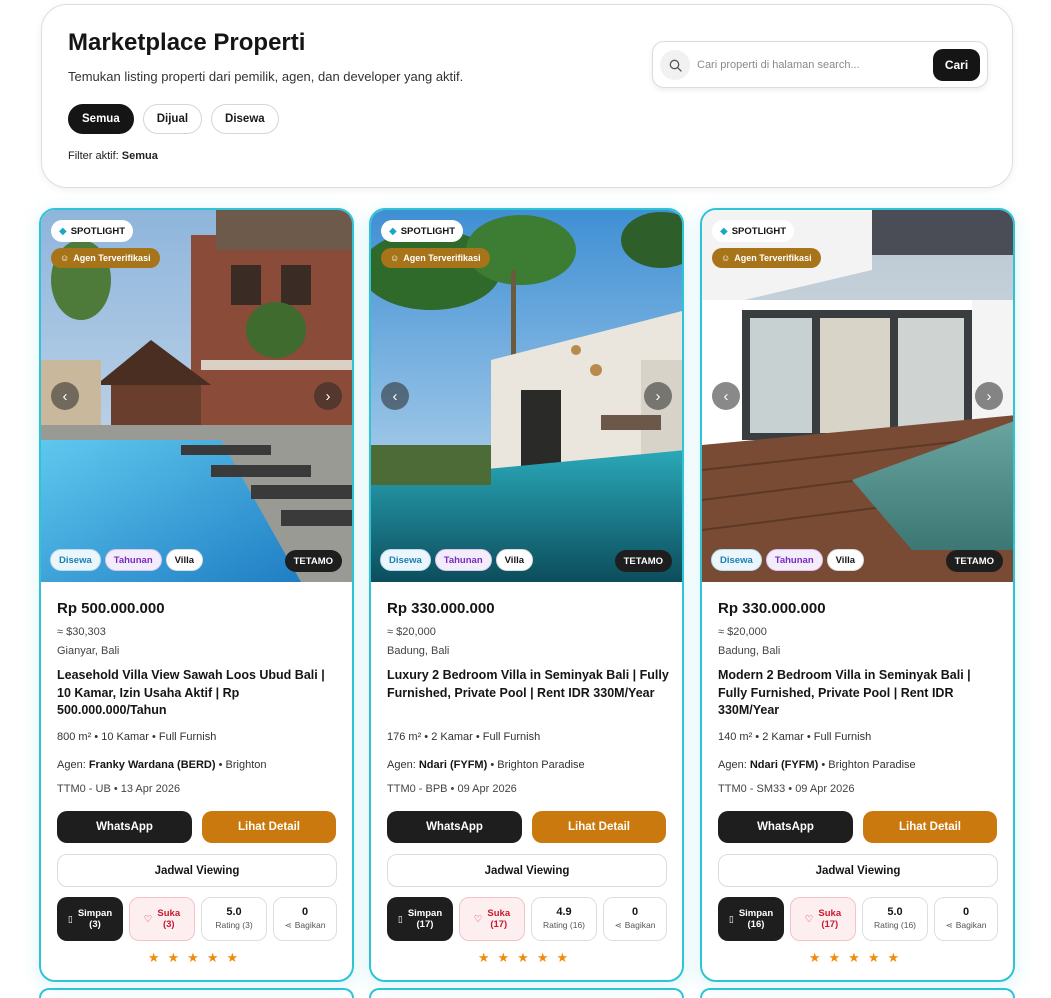  Describe the element at coordinates (425, 913) in the screenshot. I see `save-label: Simpan` at that location.